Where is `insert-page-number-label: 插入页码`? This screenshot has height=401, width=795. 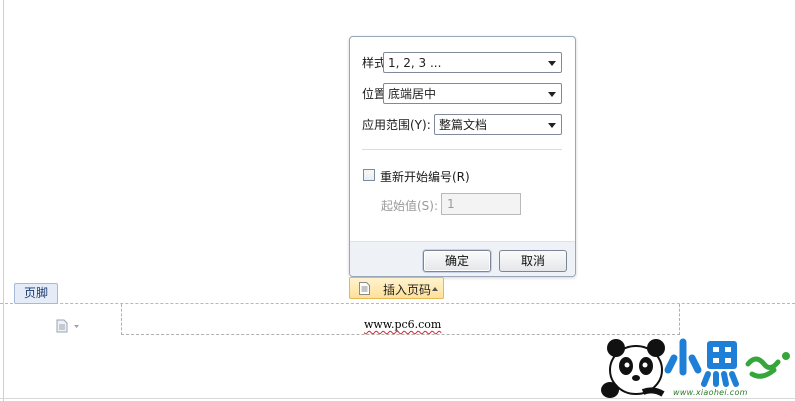
insert-page-number-label: 插入页码 is located at coordinates (407, 290).